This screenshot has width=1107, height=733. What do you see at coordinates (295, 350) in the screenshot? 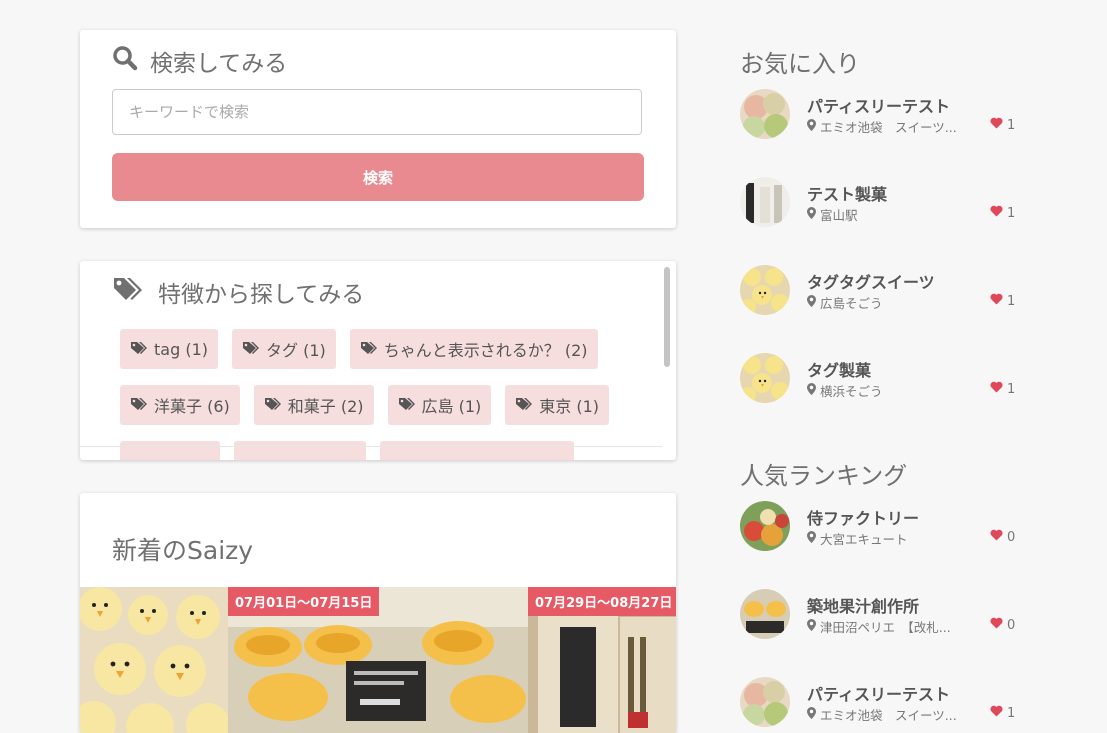
I see `tag-label: タグ (1)` at bounding box center [295, 350].